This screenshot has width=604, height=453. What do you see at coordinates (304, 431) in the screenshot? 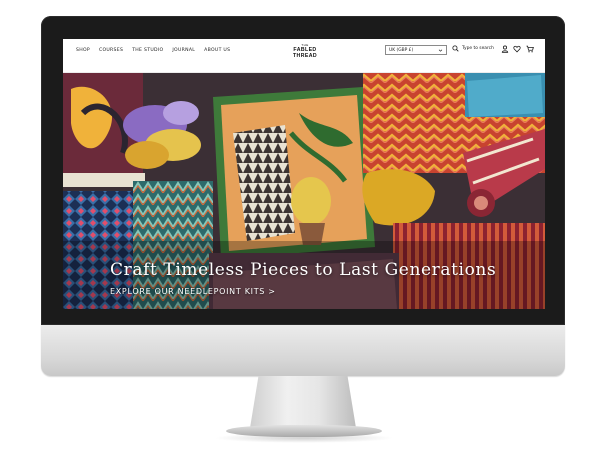
I see `monitor-stand-base` at bounding box center [304, 431].